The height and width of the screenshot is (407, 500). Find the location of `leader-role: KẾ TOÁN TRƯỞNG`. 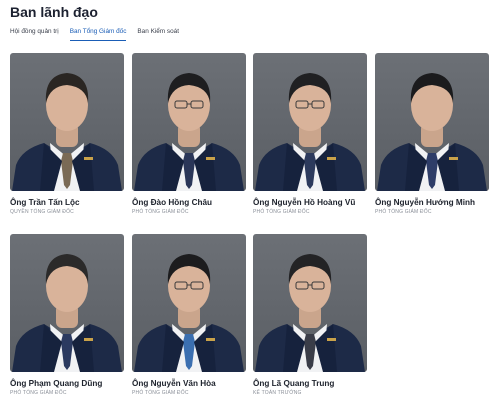

leader-role: KẾ TOÁN TRƯỞNG is located at coordinates (277, 393).